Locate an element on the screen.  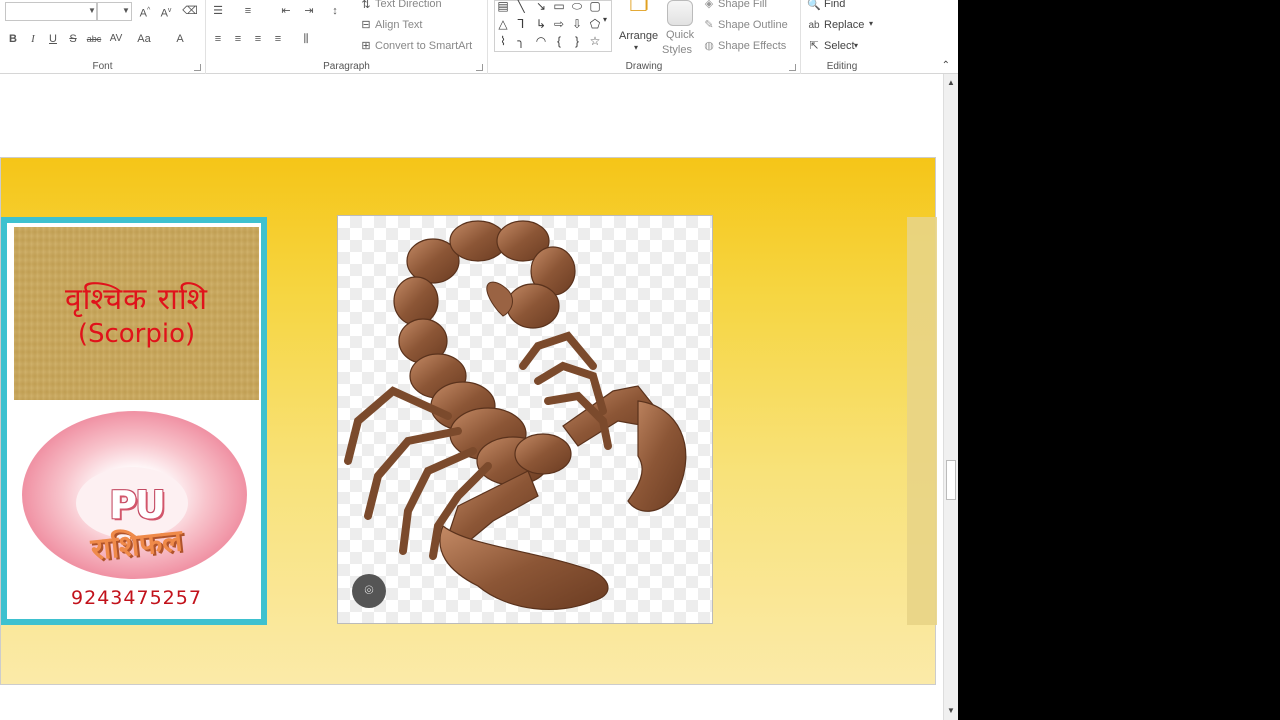
bold-icon: B is located at coordinates (13, 39).